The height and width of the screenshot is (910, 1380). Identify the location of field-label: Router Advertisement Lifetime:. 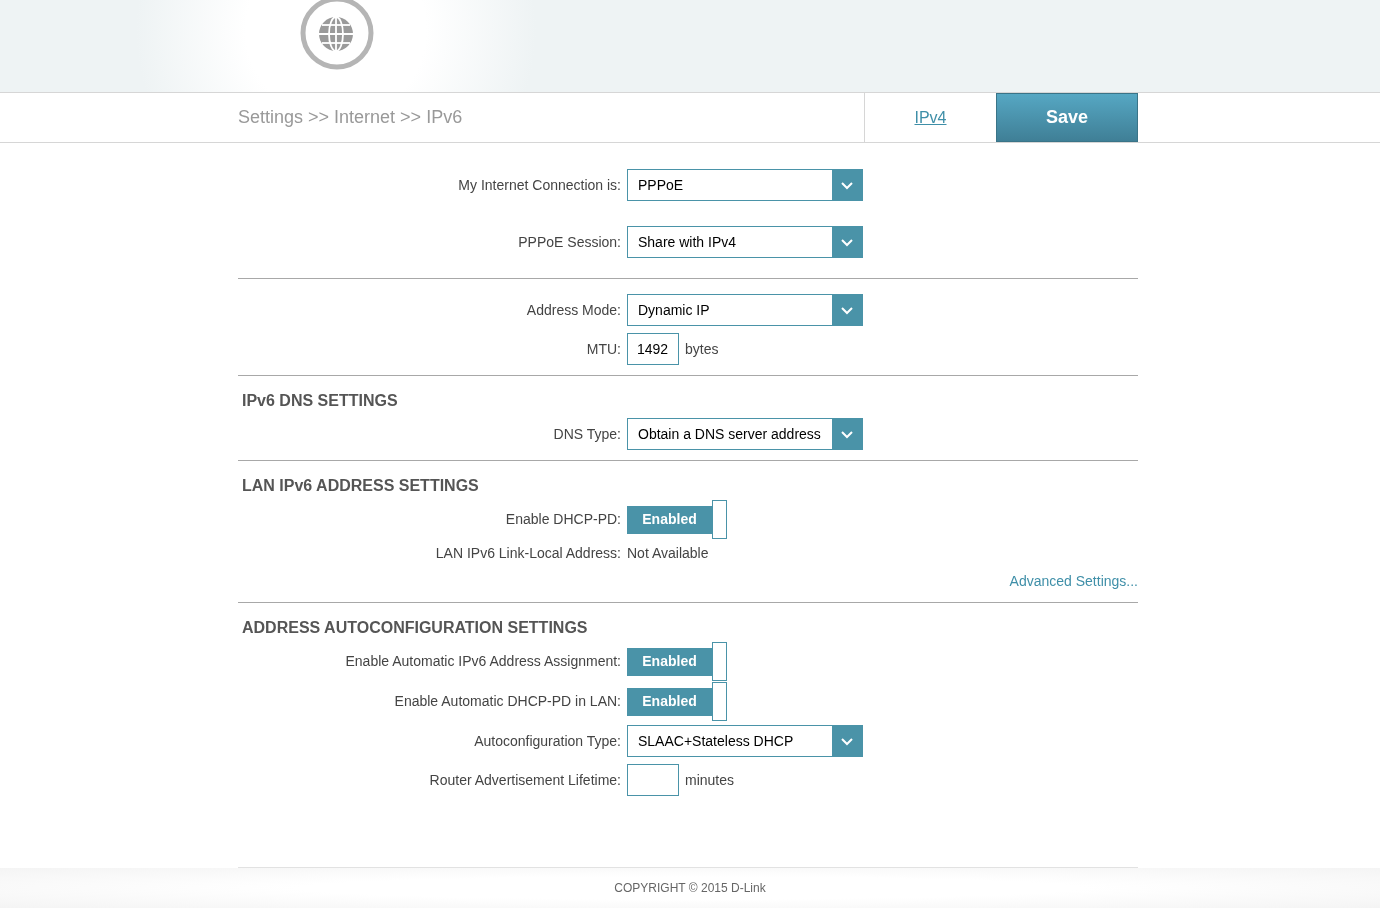
(525, 780).